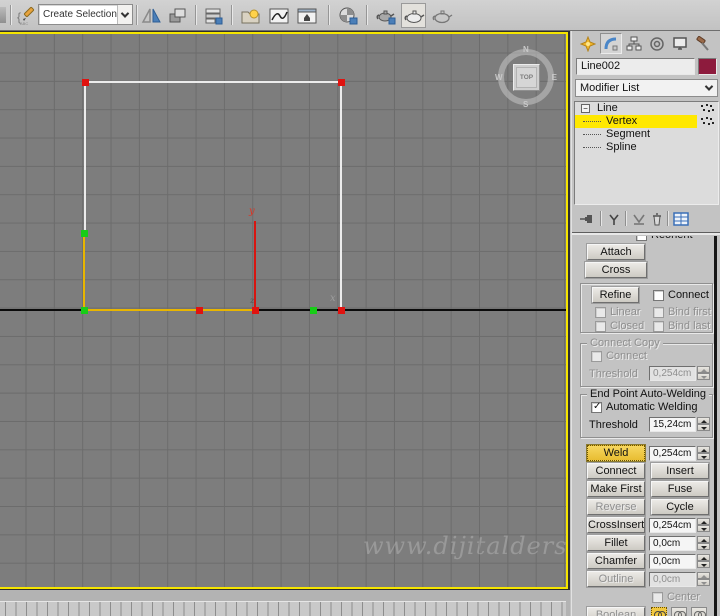  What do you see at coordinates (715, 426) in the screenshot?
I see `rollout-scrollbar` at bounding box center [715, 426].